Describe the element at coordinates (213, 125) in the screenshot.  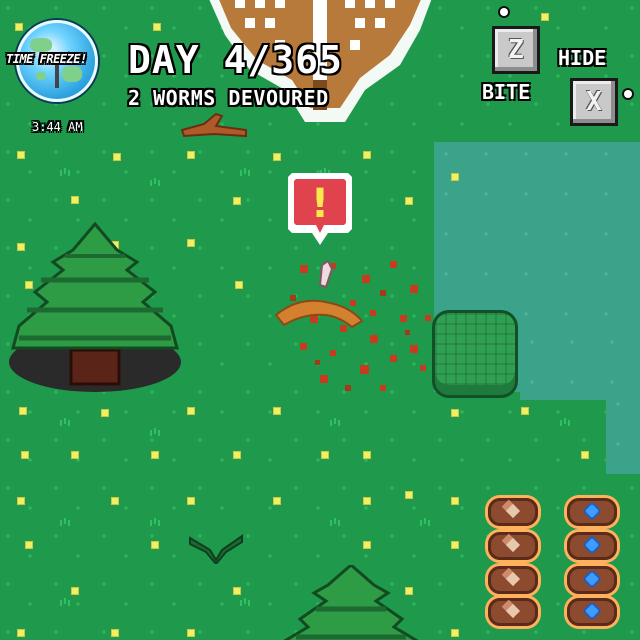
I see `twig` at that location.